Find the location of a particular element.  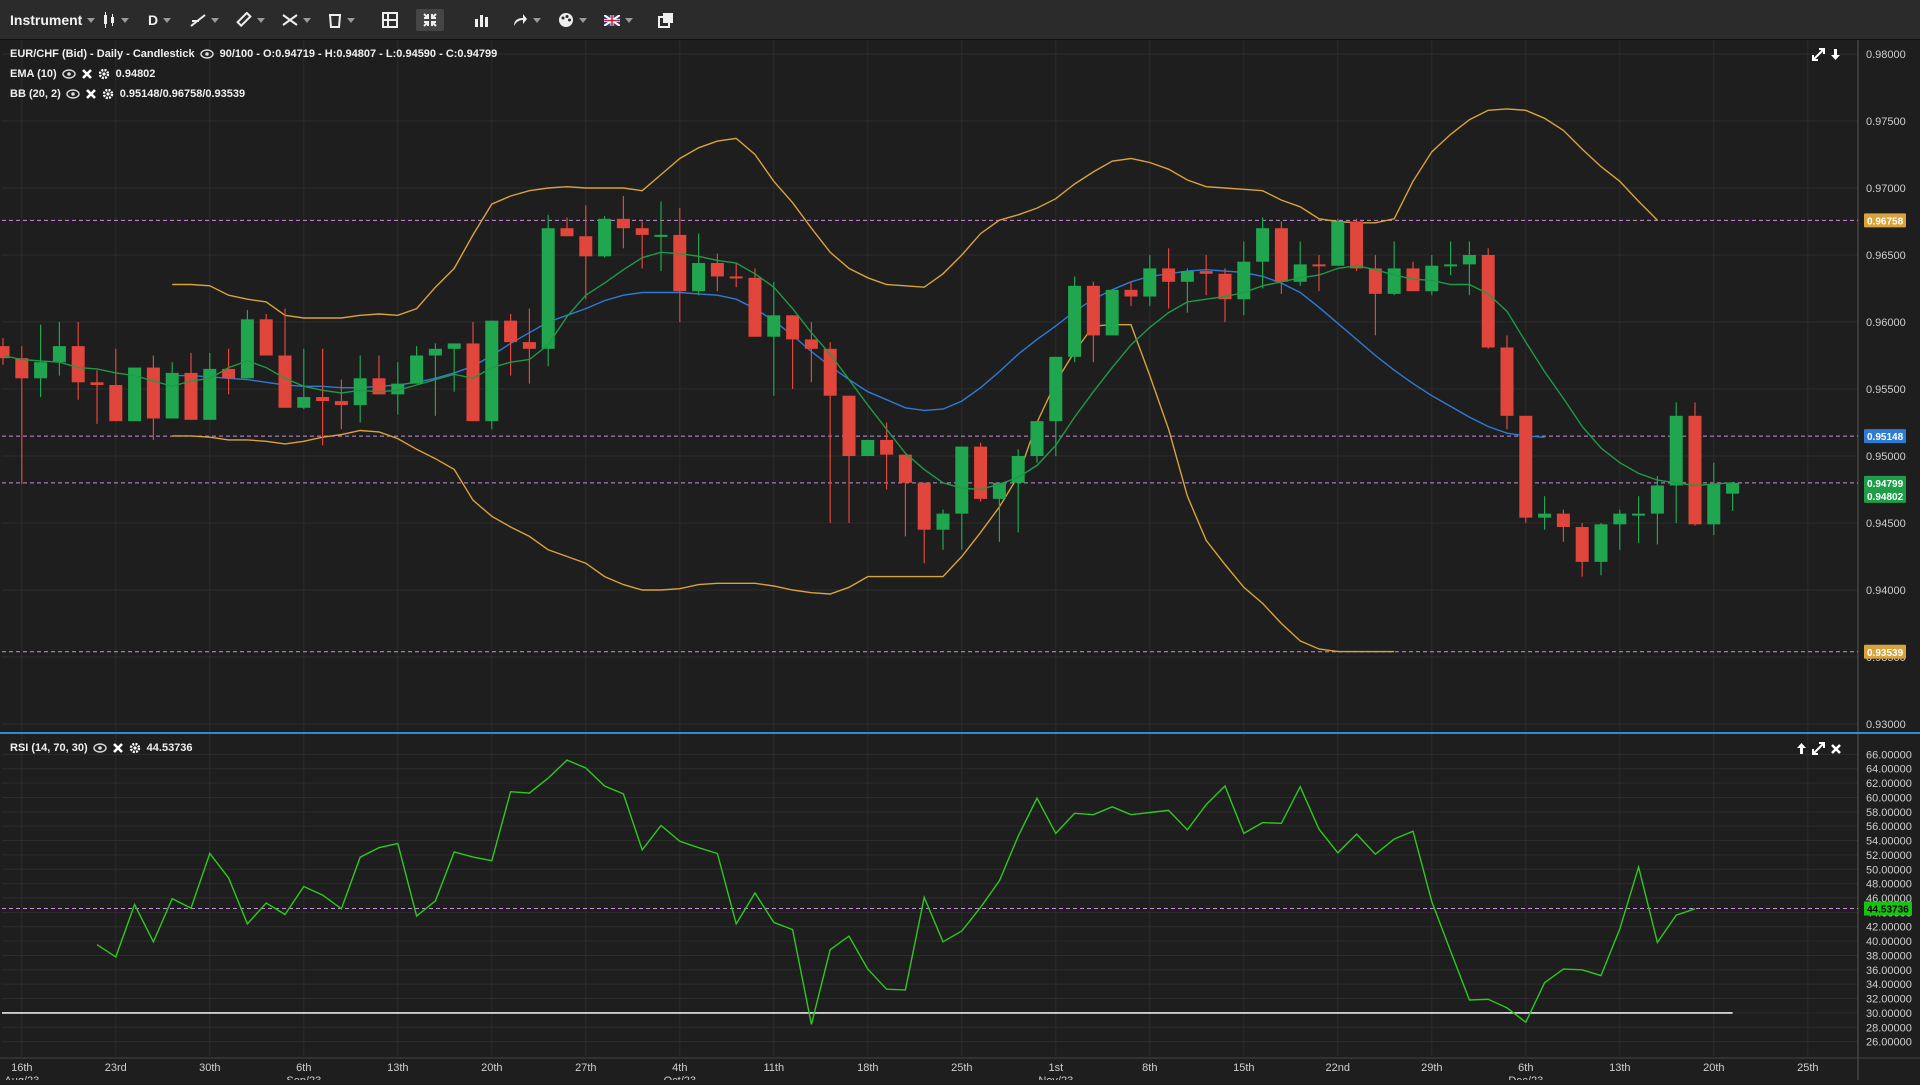

rsi-tick-label: 42.00000 is located at coordinates (1889, 928).